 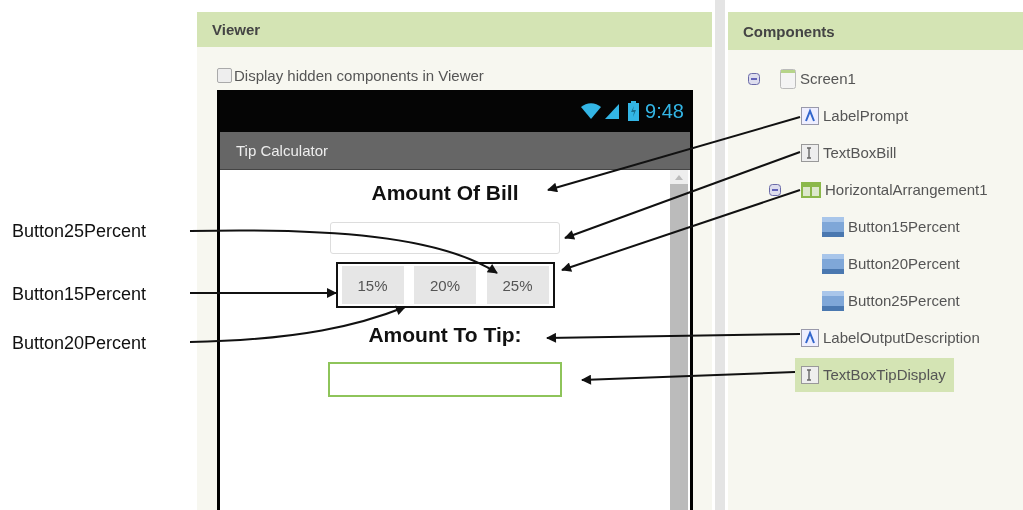 What do you see at coordinates (591, 111) in the screenshot?
I see `wifi-icon` at bounding box center [591, 111].